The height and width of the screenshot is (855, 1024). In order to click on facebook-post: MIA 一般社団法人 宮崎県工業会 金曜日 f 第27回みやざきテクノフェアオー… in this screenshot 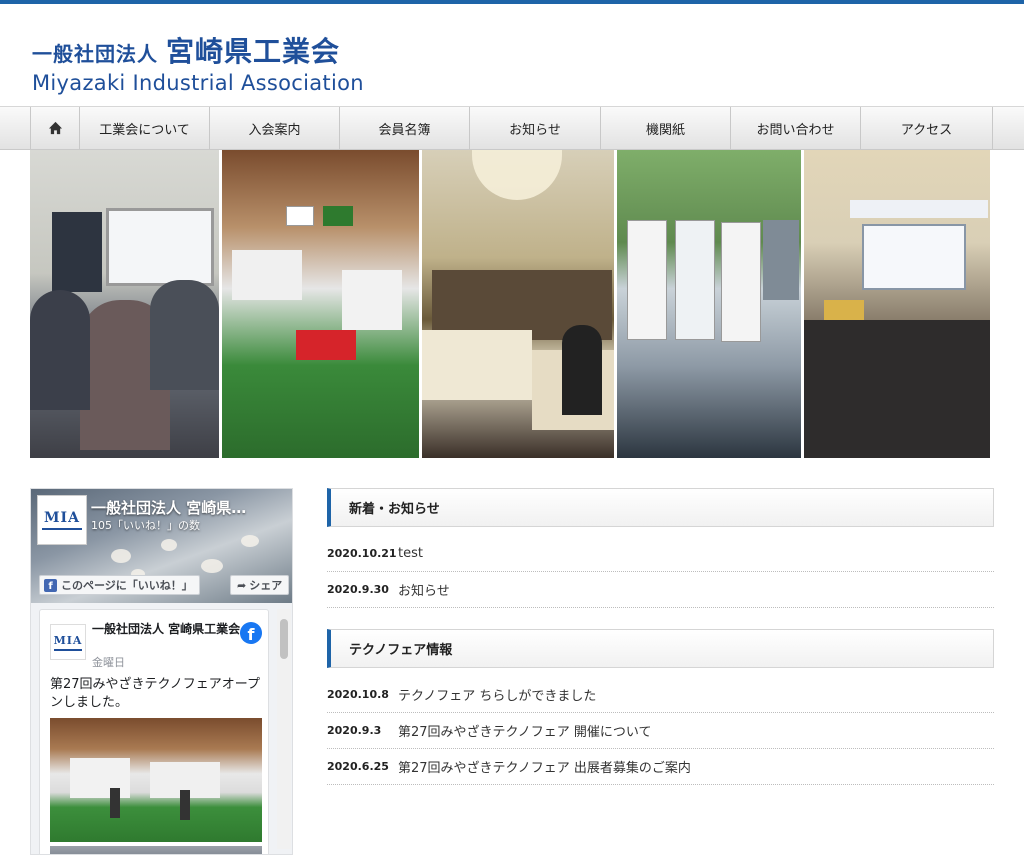, I will do `click(154, 731)`.